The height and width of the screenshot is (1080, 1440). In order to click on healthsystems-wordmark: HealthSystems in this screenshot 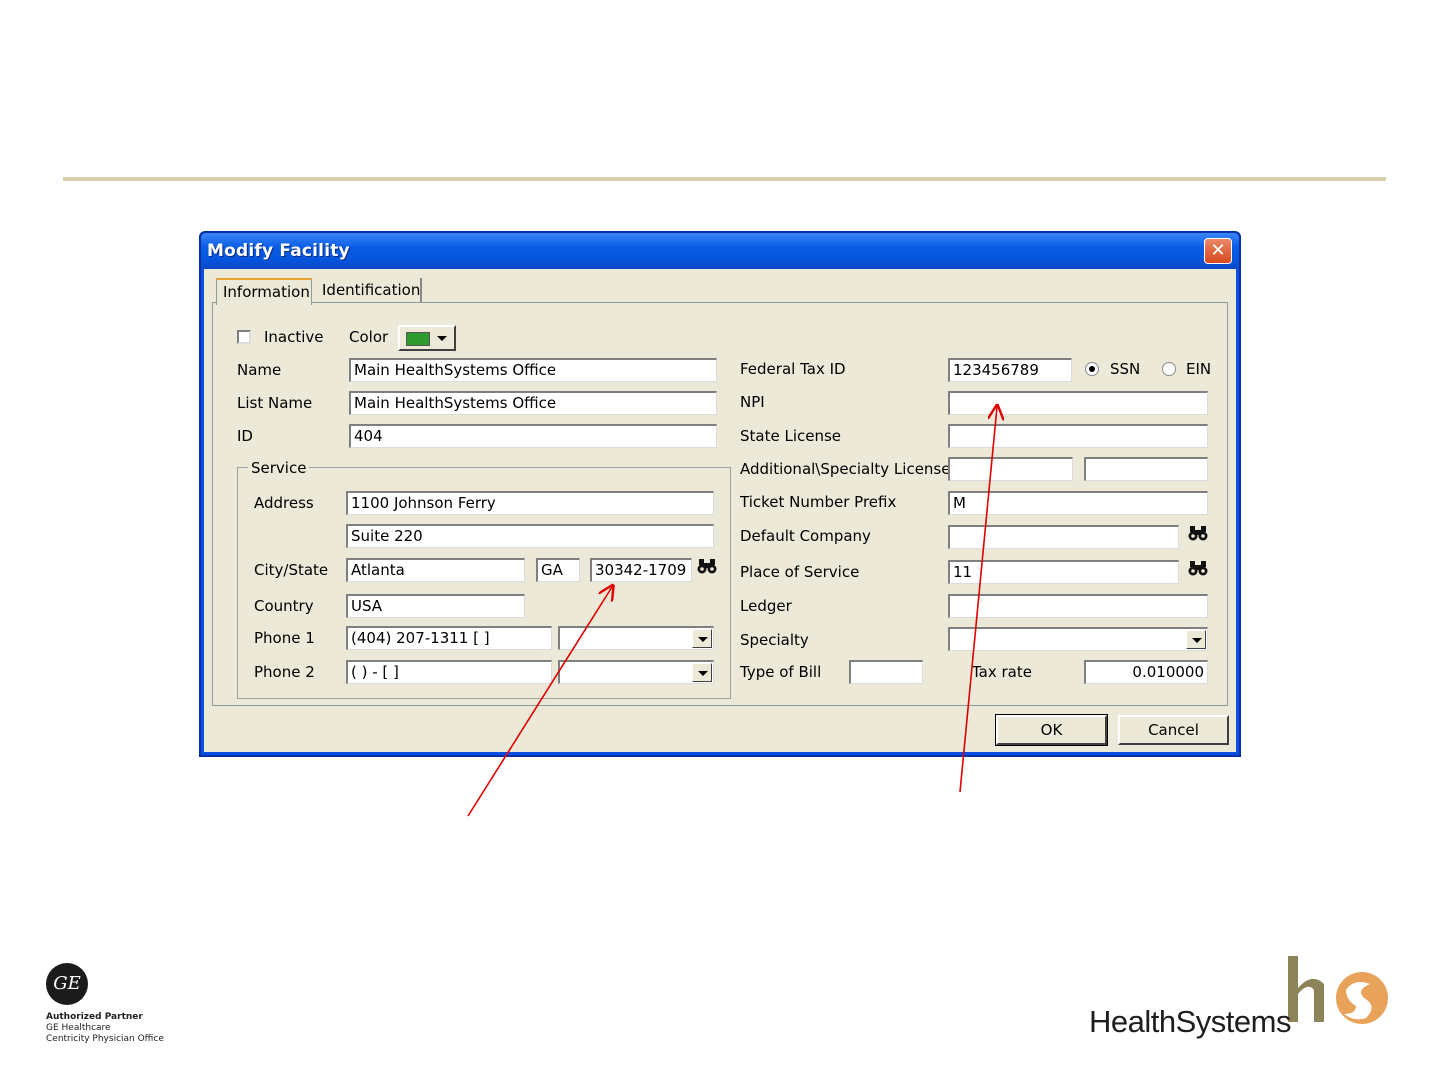, I will do `click(1190, 1021)`.